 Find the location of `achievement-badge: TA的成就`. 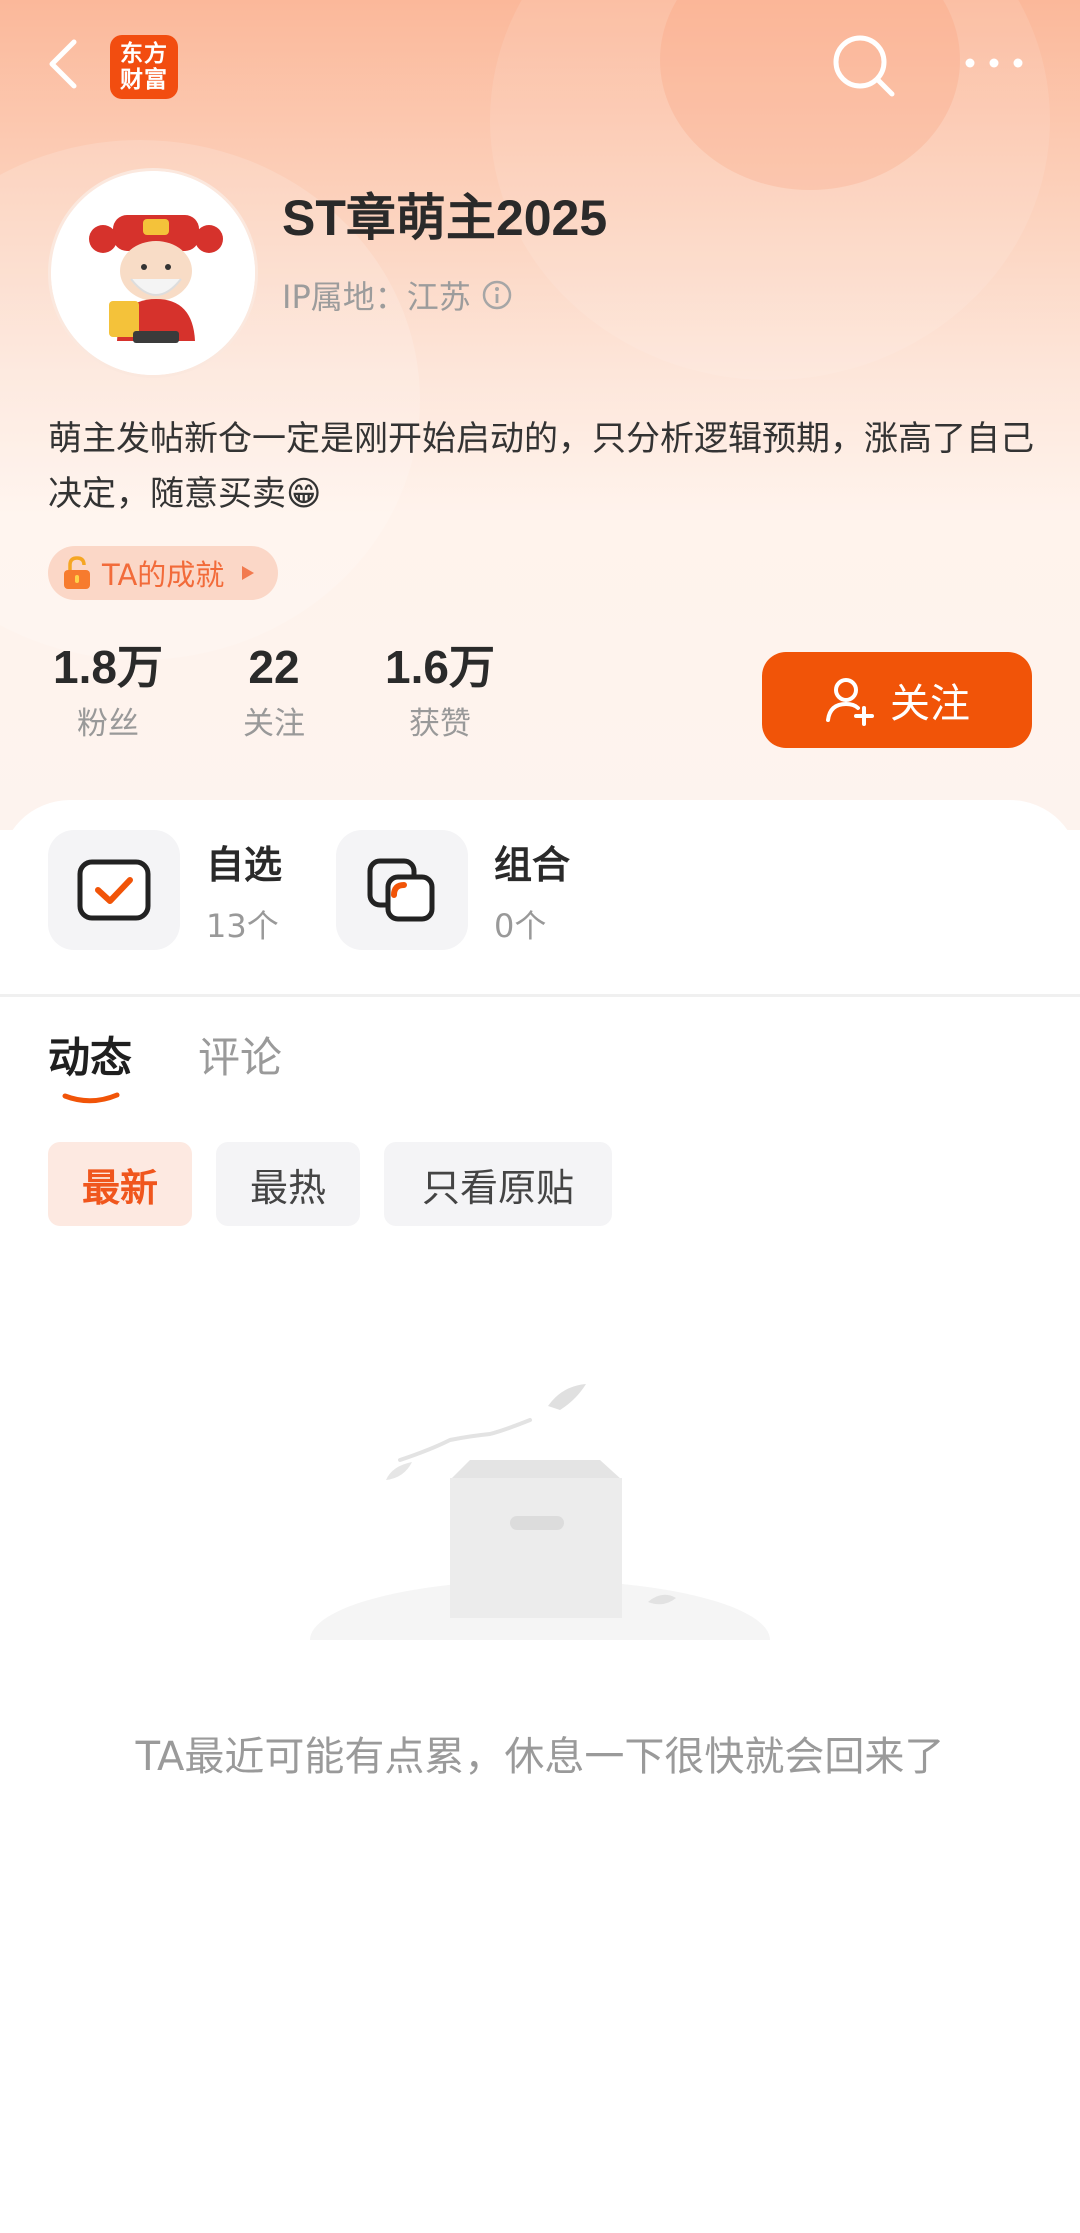

achievement-badge: TA的成就 is located at coordinates (163, 573).